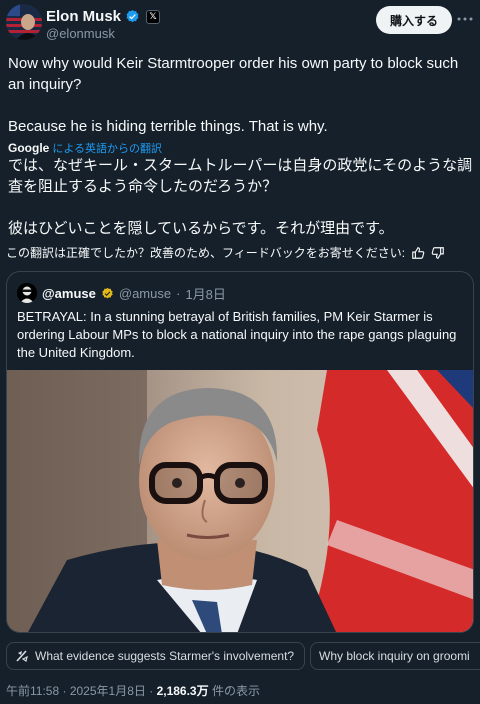  What do you see at coordinates (29, 148) in the screenshot?
I see `translation-provider: Google` at bounding box center [29, 148].